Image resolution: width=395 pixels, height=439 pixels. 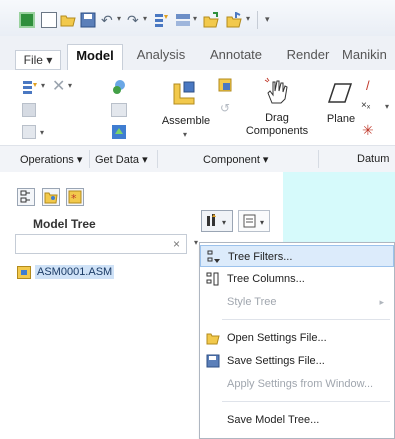 I want to click on delete-dropdown-icon: ▾, so click(x=70, y=85).